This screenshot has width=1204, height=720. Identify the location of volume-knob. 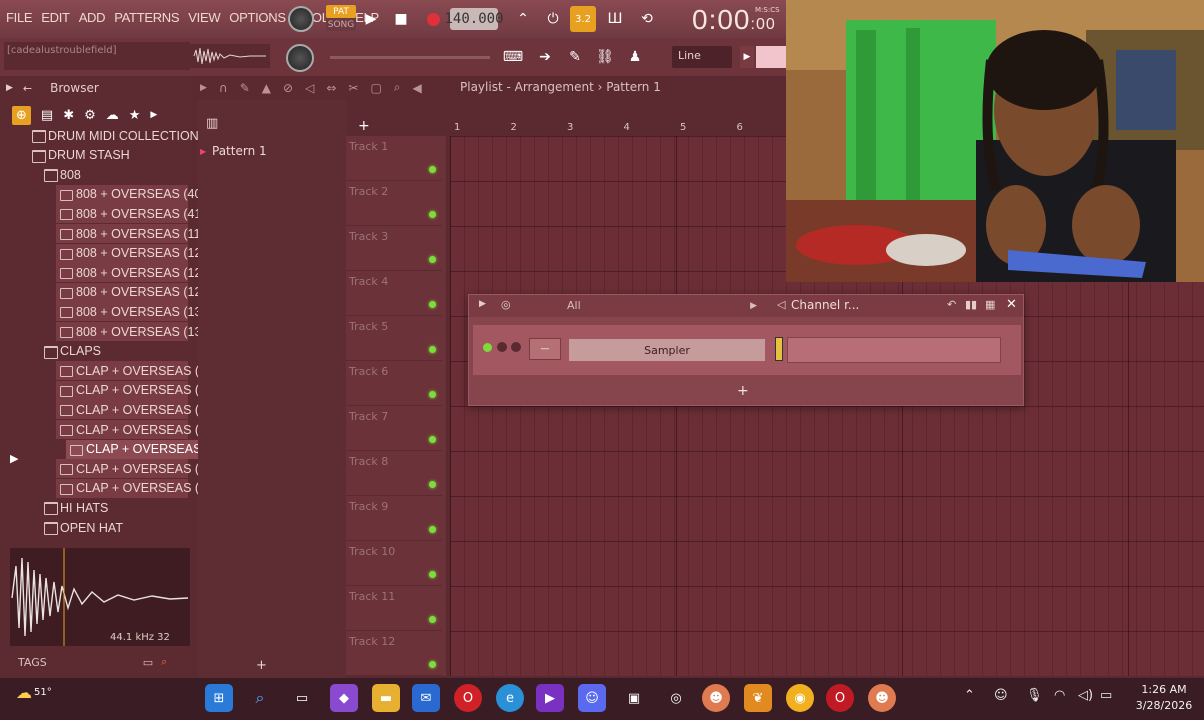
(516, 347).